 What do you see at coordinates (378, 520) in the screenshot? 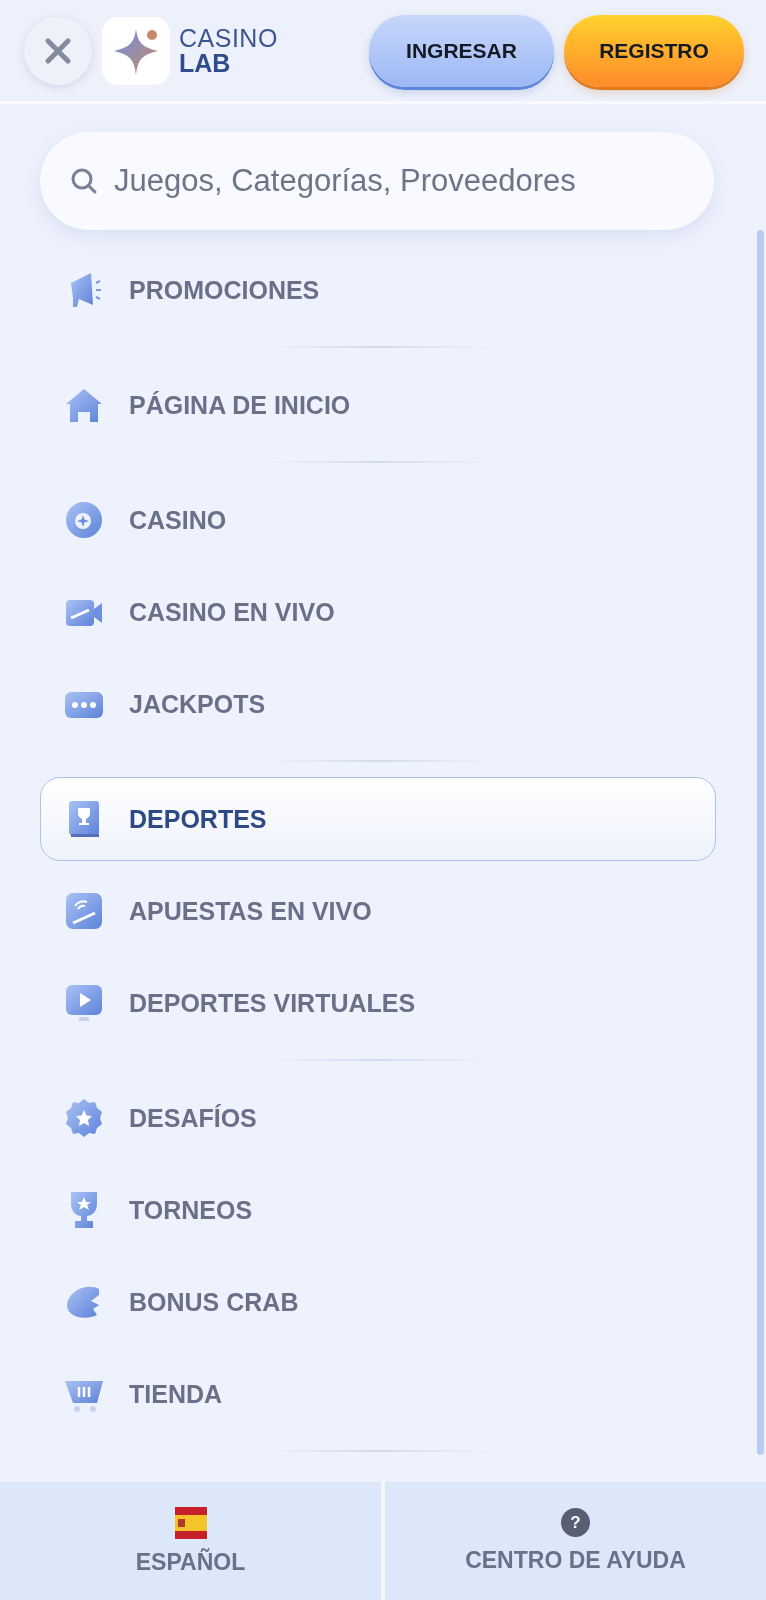
I see `menu-item: CASINO` at bounding box center [378, 520].